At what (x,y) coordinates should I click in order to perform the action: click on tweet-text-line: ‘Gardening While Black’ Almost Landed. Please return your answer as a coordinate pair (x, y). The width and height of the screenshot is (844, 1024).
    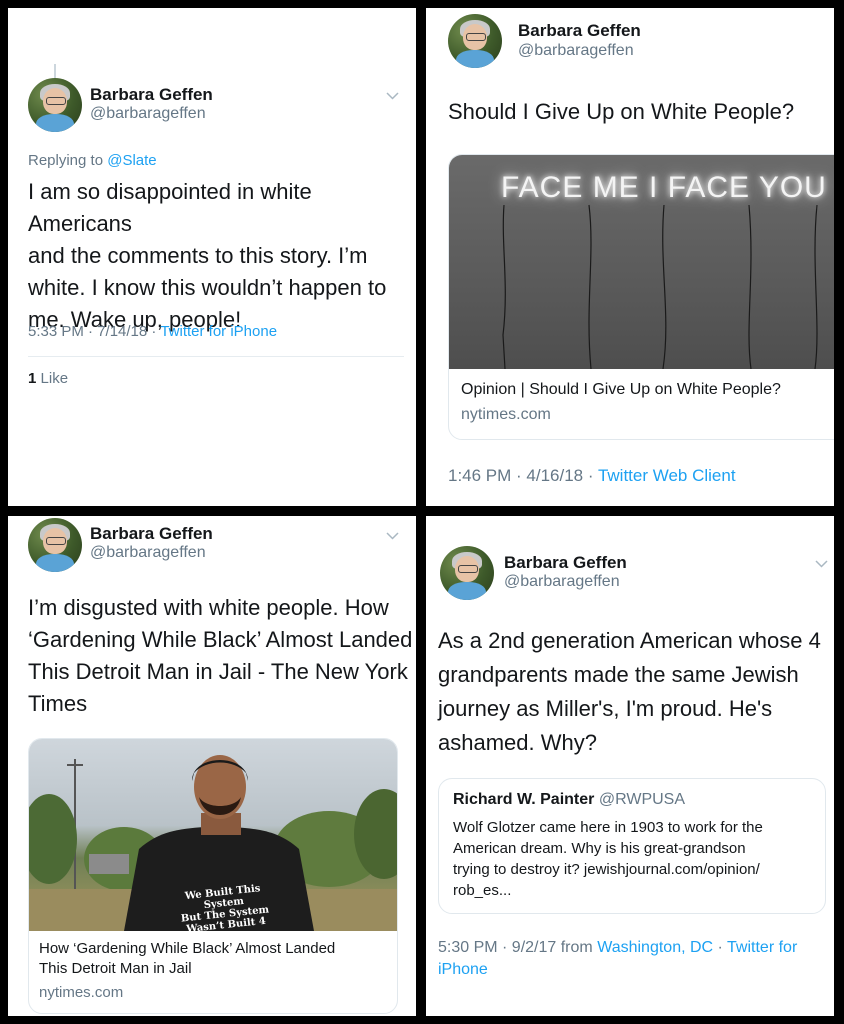
    Looking at the image, I should click on (220, 639).